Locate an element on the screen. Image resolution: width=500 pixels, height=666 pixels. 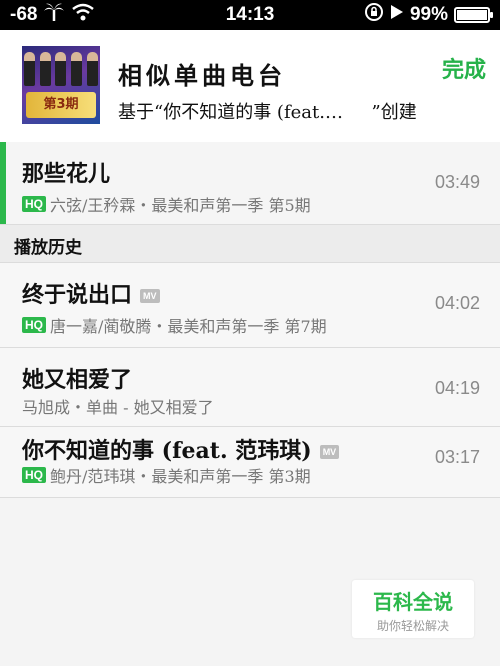
watermark-logo: 百科全说 助你轻松解决 is located at coordinates (413, 609).